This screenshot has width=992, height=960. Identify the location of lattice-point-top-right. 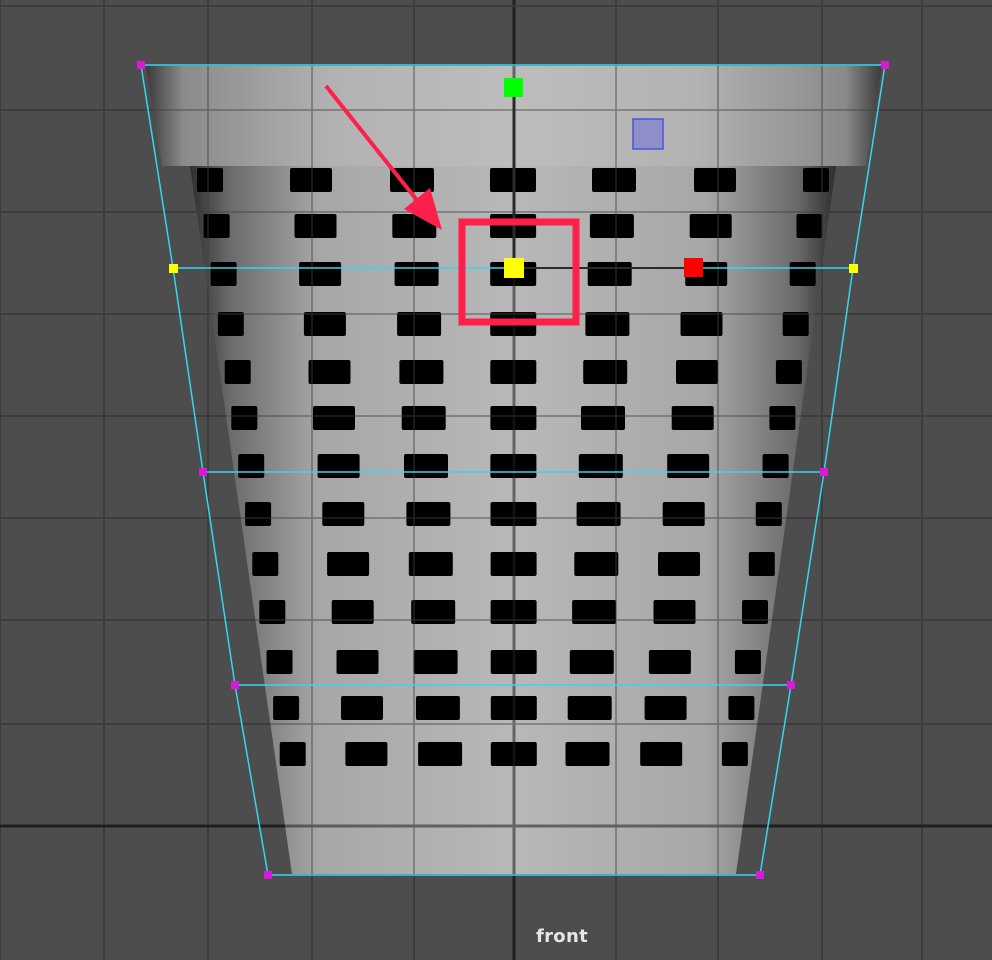
(885, 65).